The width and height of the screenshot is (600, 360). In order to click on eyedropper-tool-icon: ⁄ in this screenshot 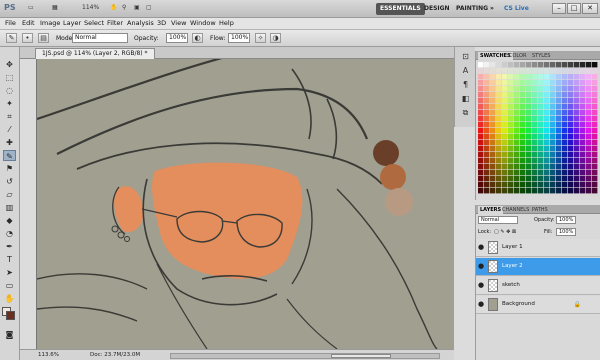, I will do `click(9, 129)`.